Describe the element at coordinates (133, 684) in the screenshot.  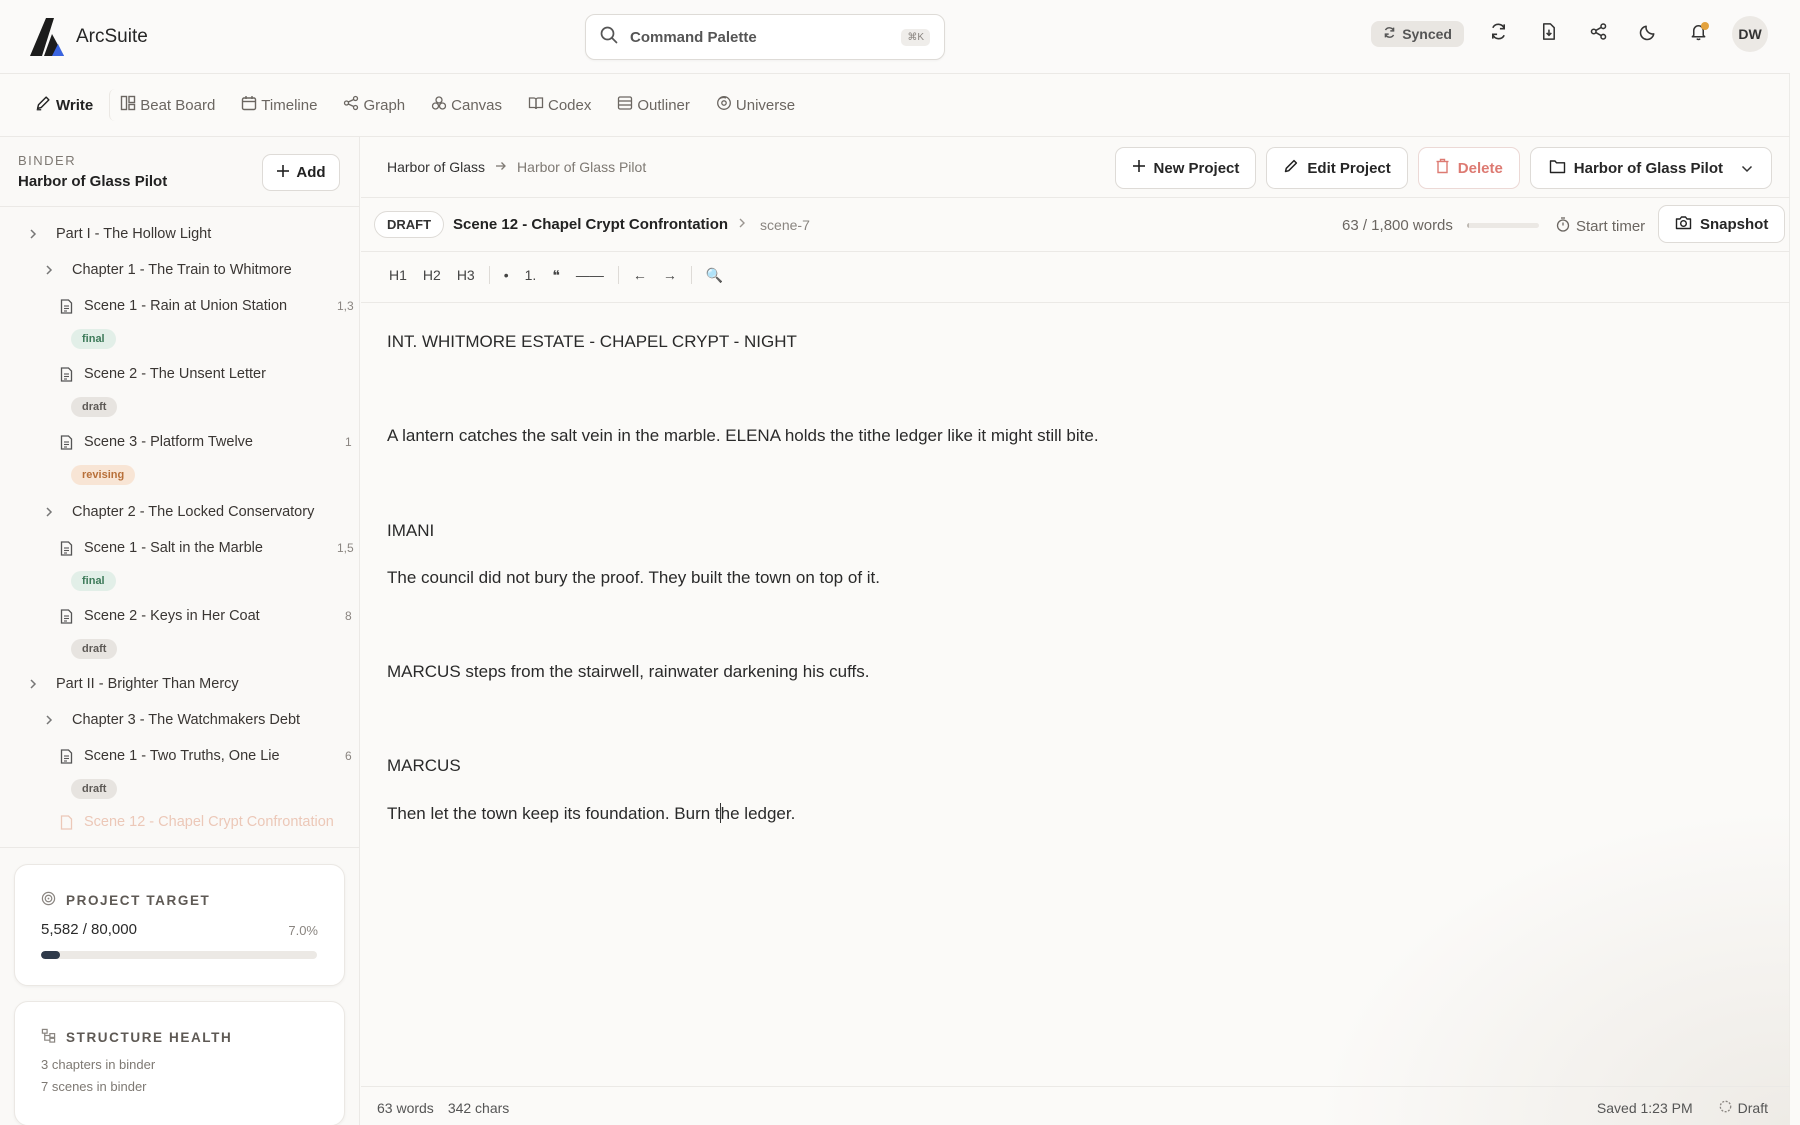
I see `binder-part-2: Part II - Brighter Than Mercy` at that location.